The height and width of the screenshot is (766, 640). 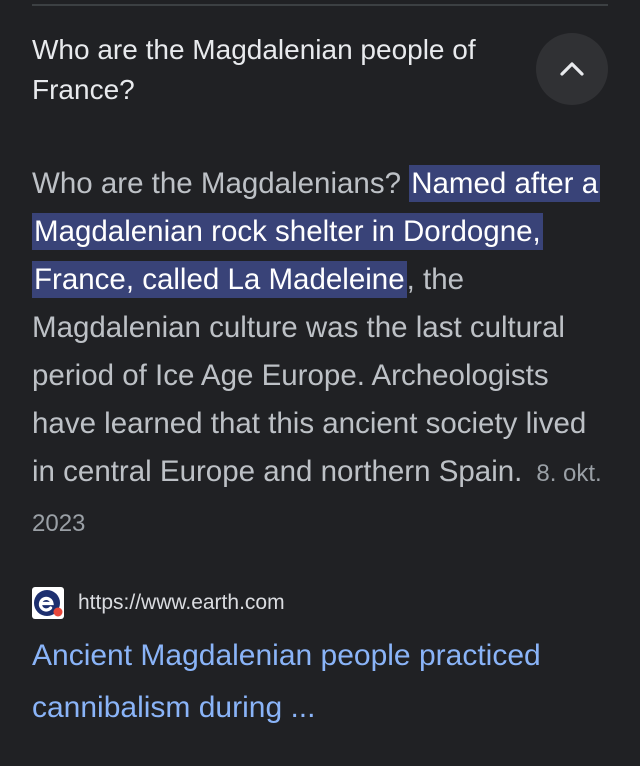 What do you see at coordinates (48, 603) in the screenshot?
I see `earth-com-favicon` at bounding box center [48, 603].